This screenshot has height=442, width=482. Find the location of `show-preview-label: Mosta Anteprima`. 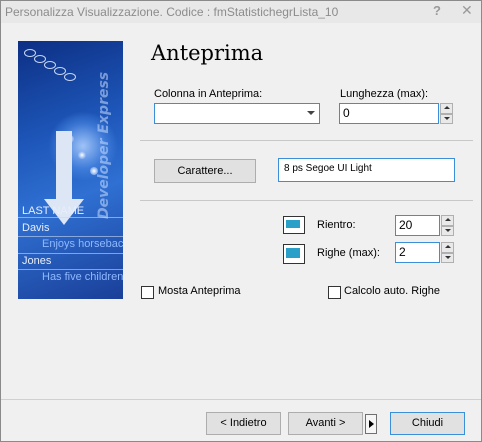

show-preview-label: Mosta Anteprima is located at coordinates (199, 291).